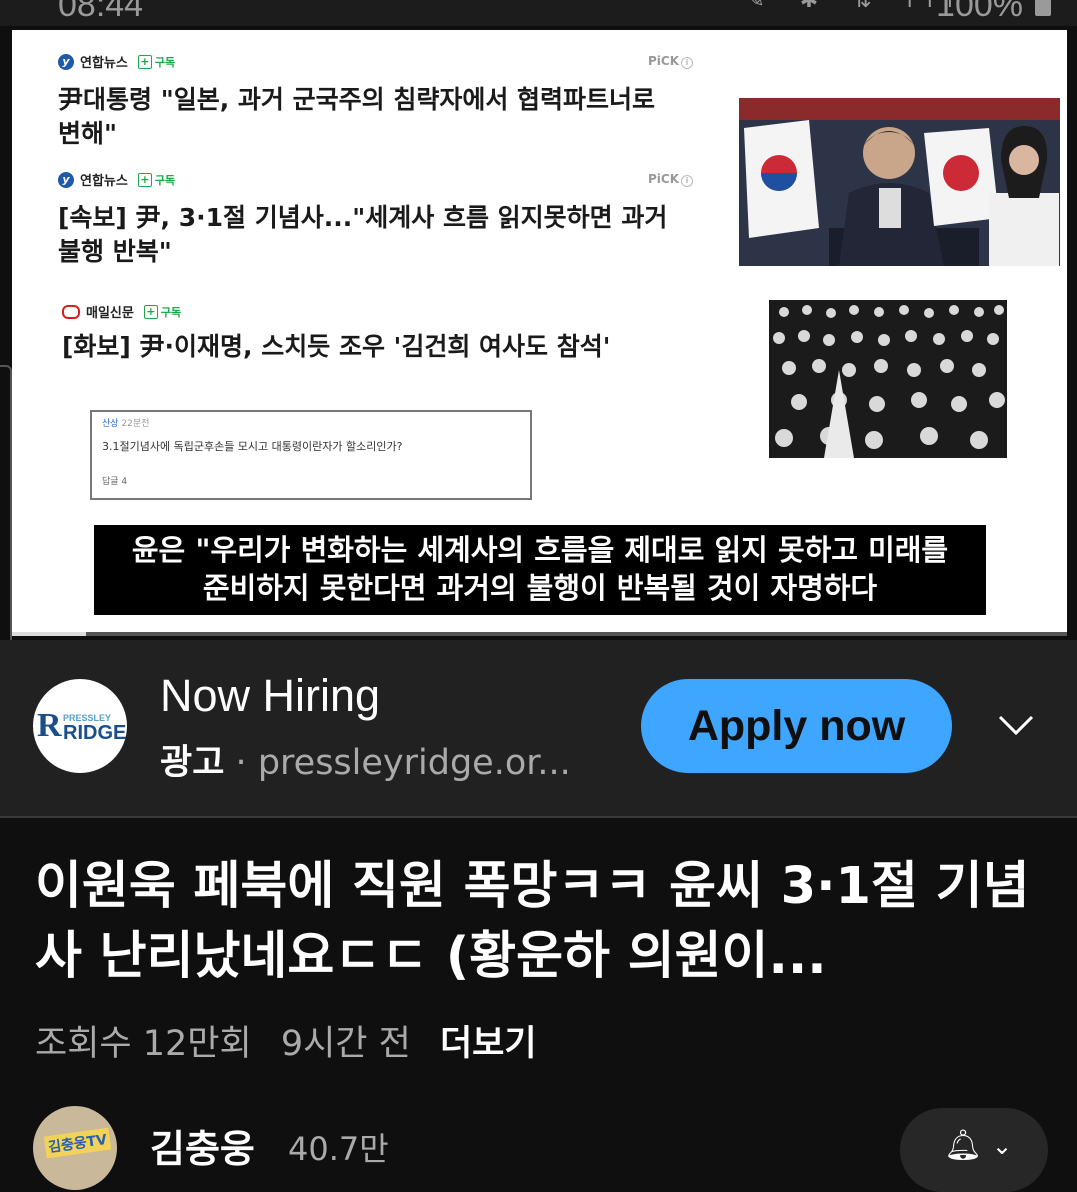 Image resolution: width=1077 pixels, height=1192 pixels. I want to click on crowd-photo-image, so click(888, 379).